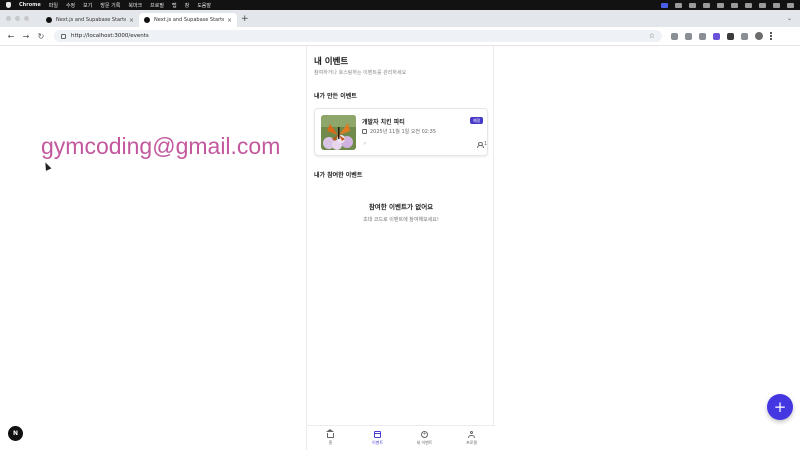 This screenshot has width=800, height=450. What do you see at coordinates (30, 5) in the screenshot?
I see `menu-app-name: Chrome` at bounding box center [30, 5].